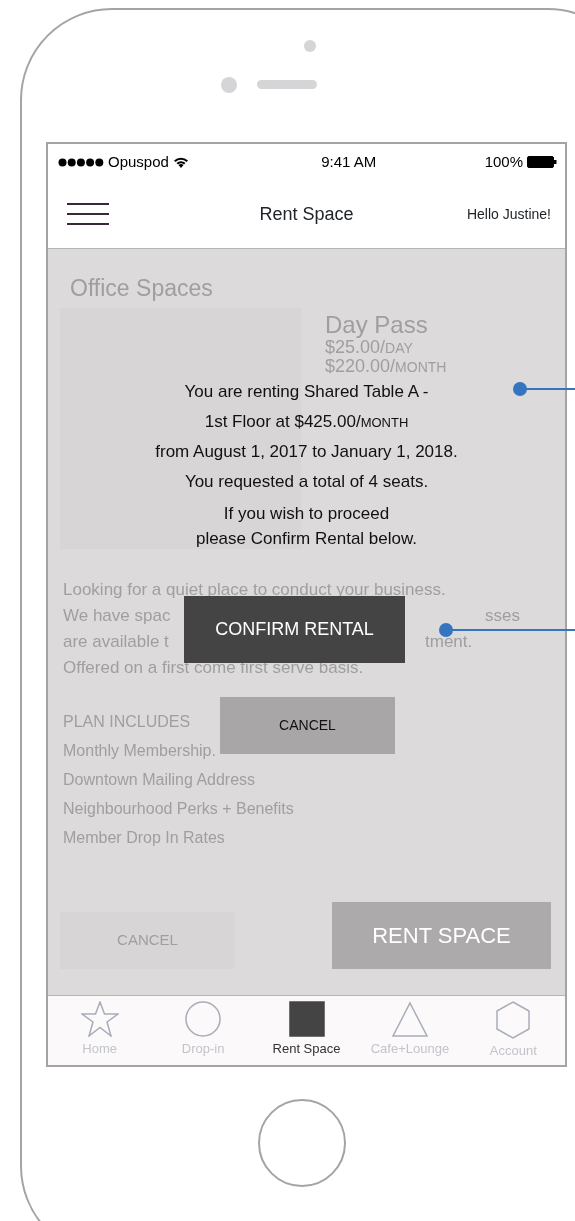  Describe the element at coordinates (409, 1019) in the screenshot. I see `triangle-icon` at that location.